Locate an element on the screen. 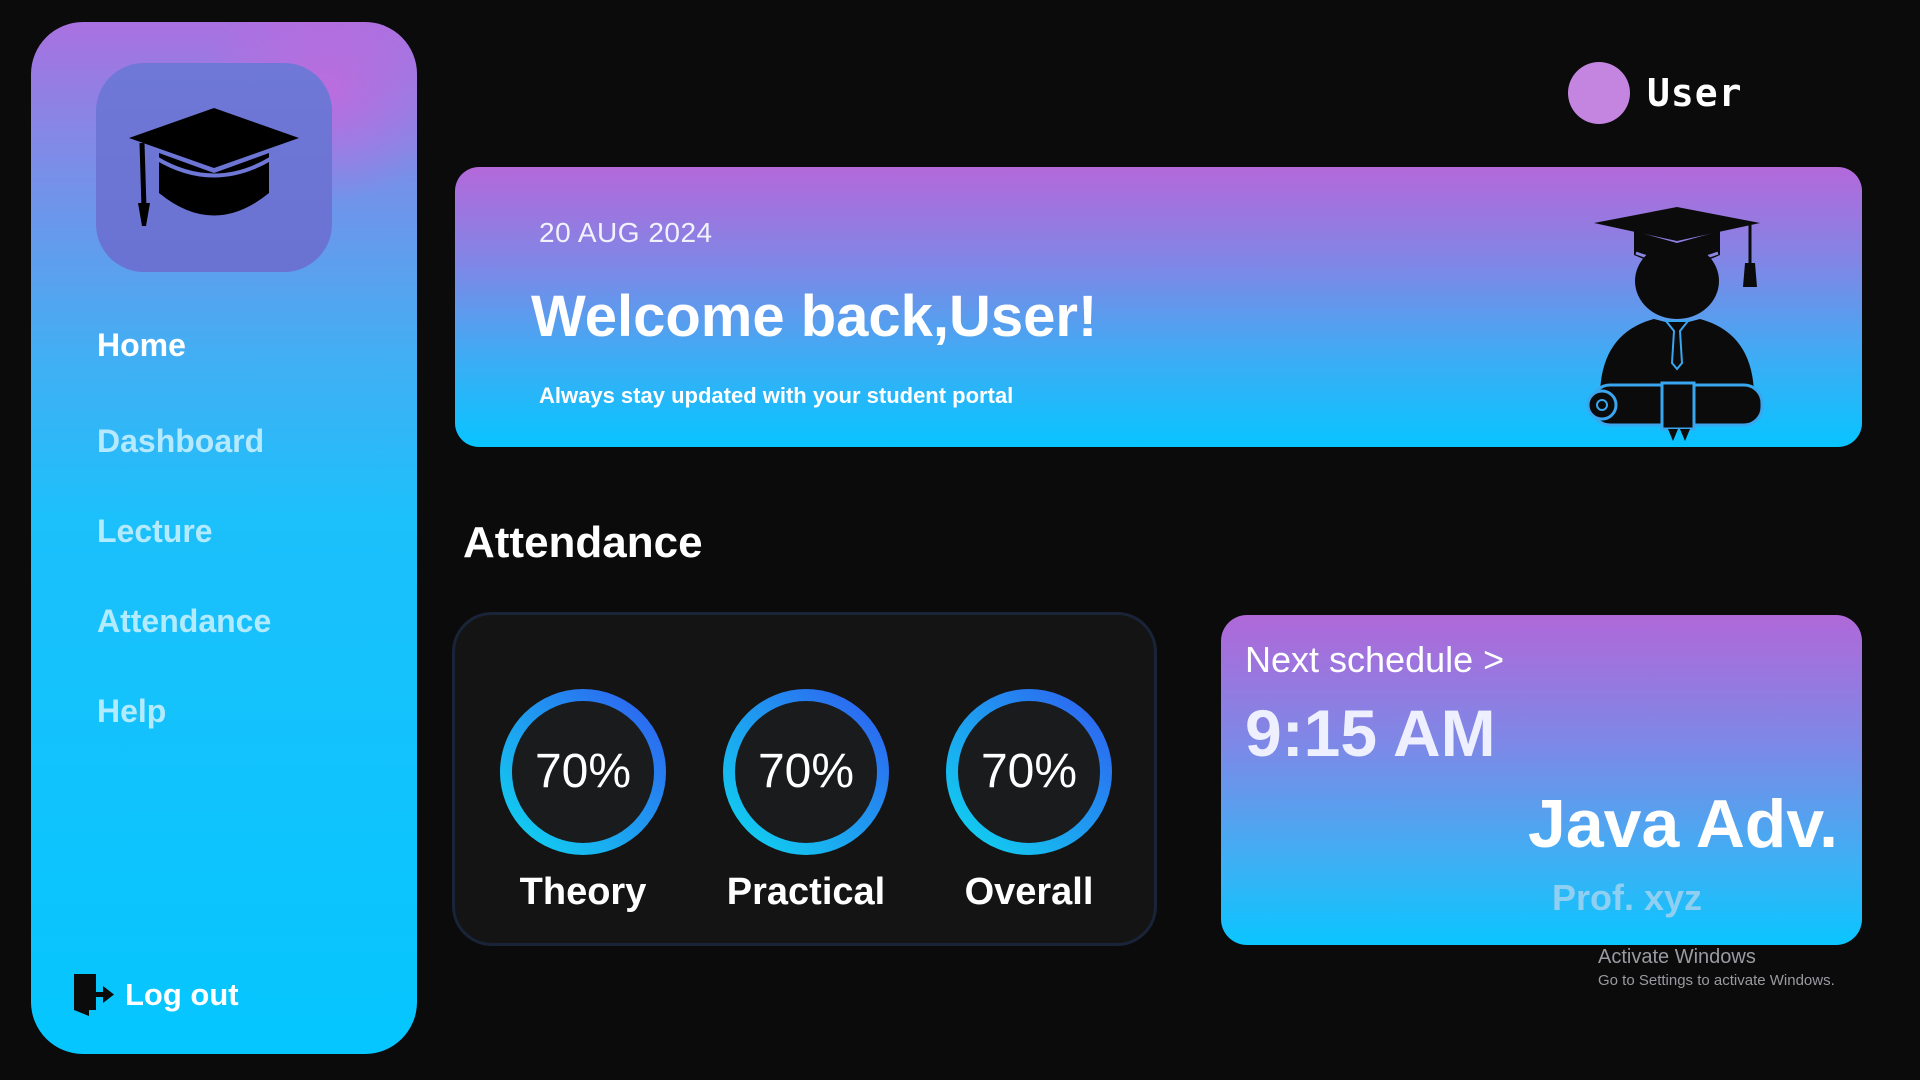 Image resolution: width=1920 pixels, height=1080 pixels. practical-label: Practical is located at coordinates (806, 892).